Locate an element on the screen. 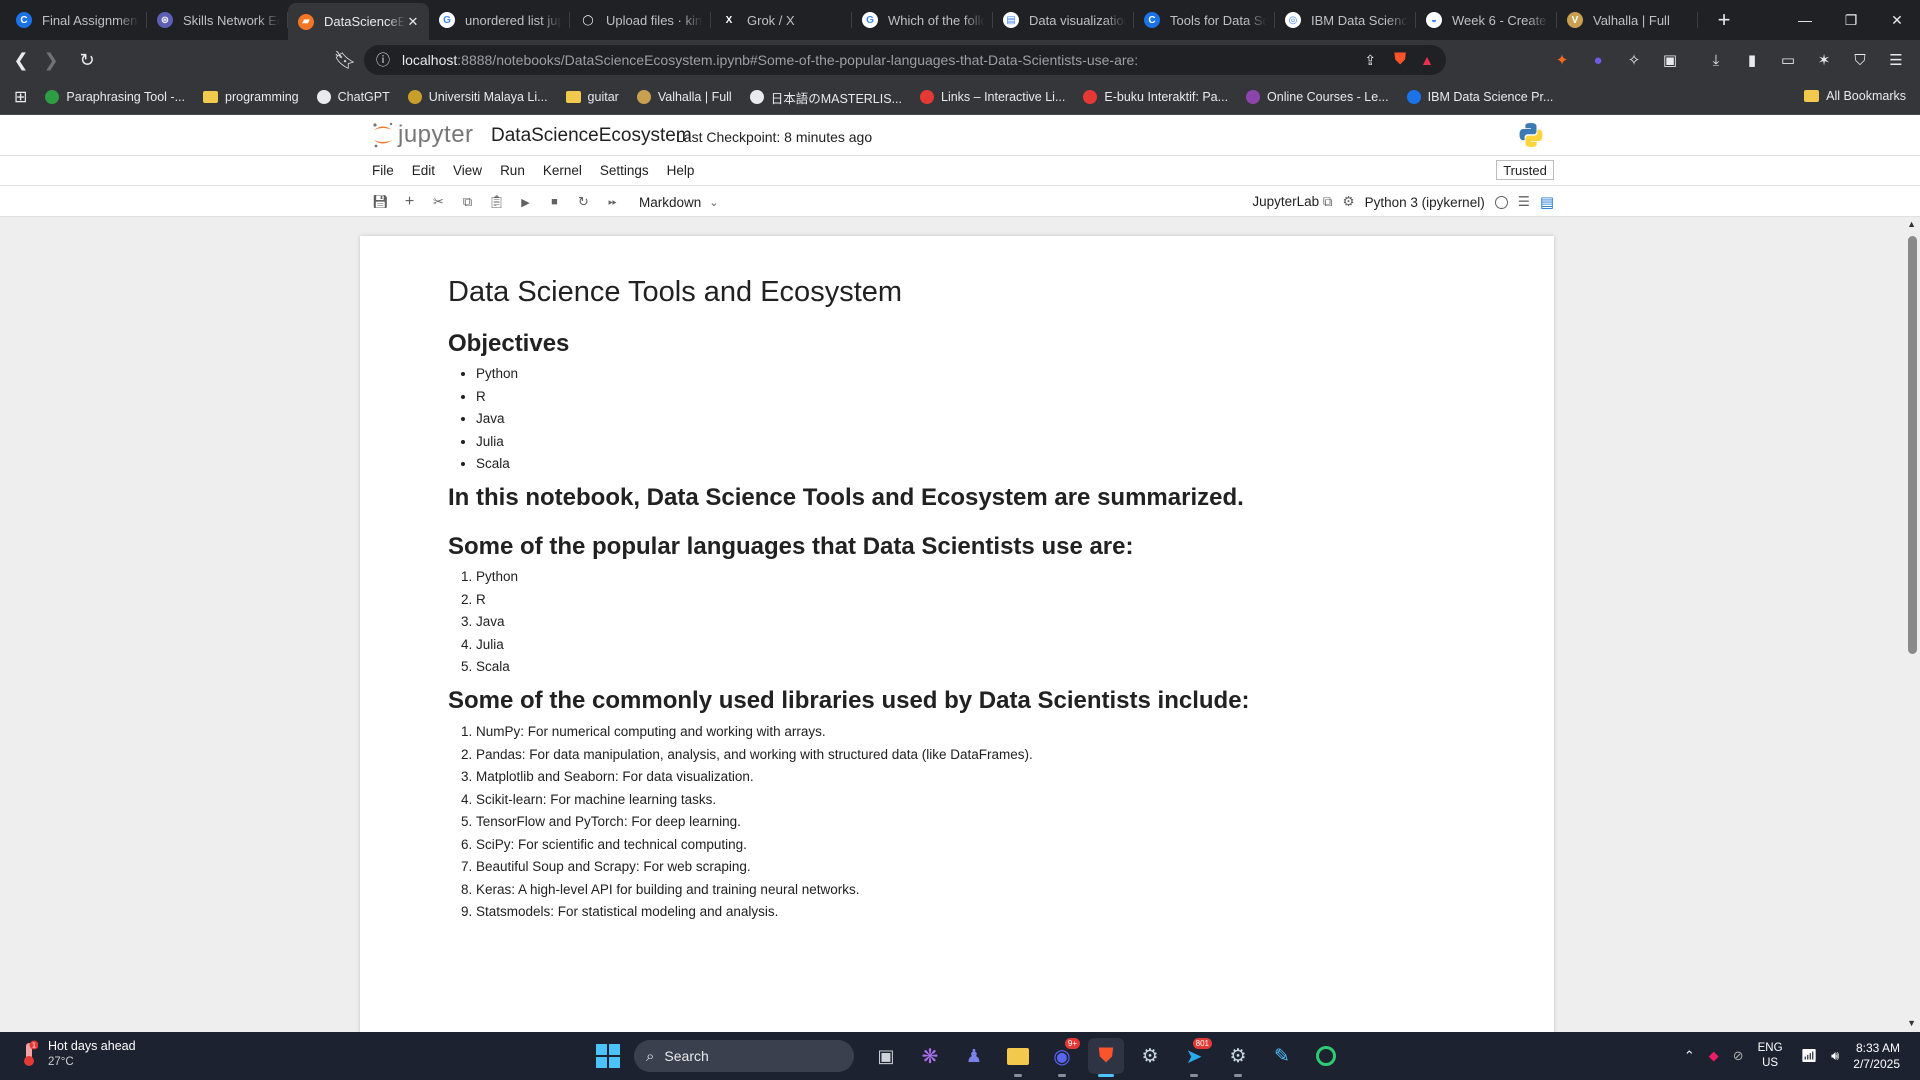 The width and height of the screenshot is (1920, 1080). bookmark-item: Valhalla | Full is located at coordinates (684, 97).